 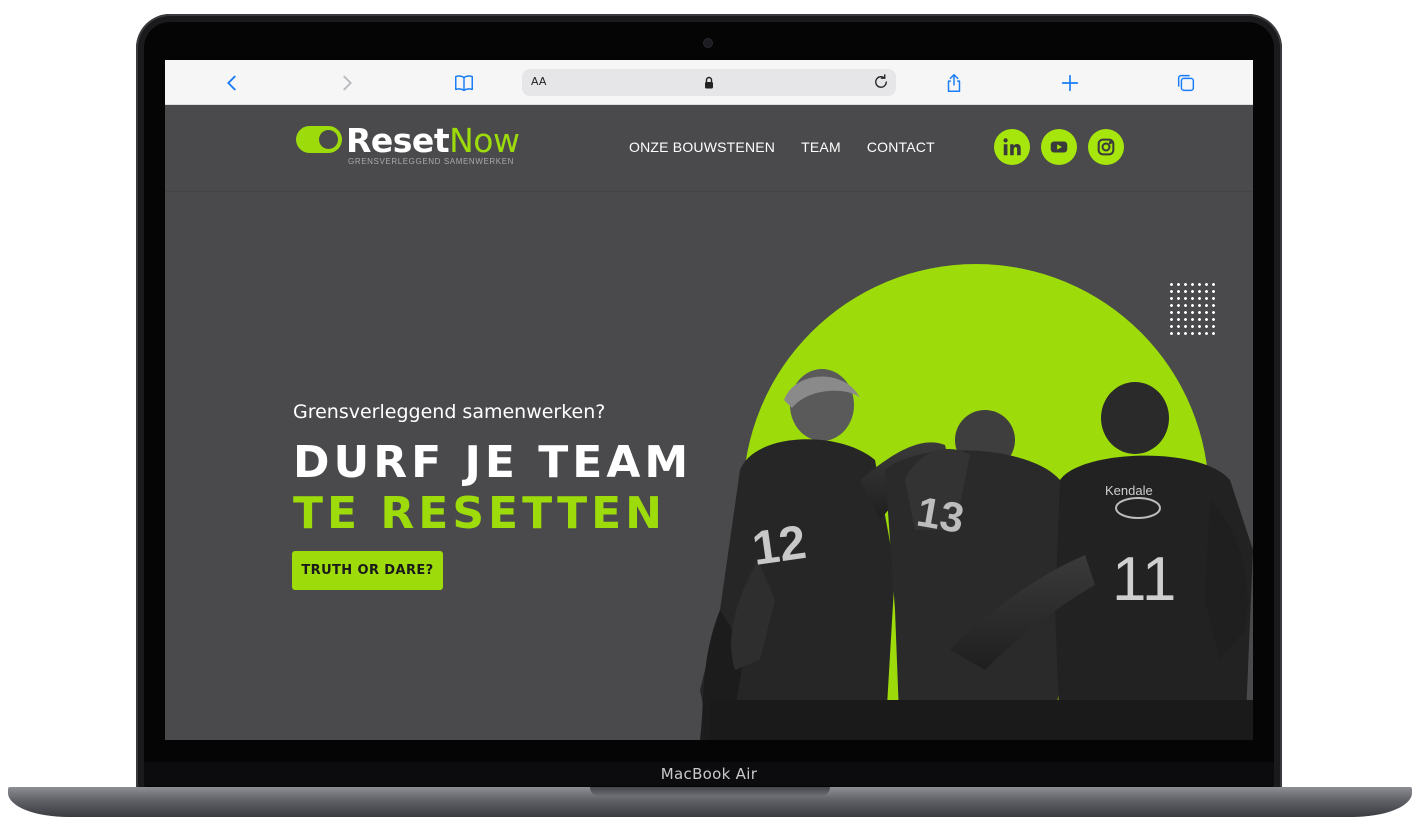 What do you see at coordinates (367, 570) in the screenshot?
I see `truth-or-dare-button: TRUTH OR DARE?` at bounding box center [367, 570].